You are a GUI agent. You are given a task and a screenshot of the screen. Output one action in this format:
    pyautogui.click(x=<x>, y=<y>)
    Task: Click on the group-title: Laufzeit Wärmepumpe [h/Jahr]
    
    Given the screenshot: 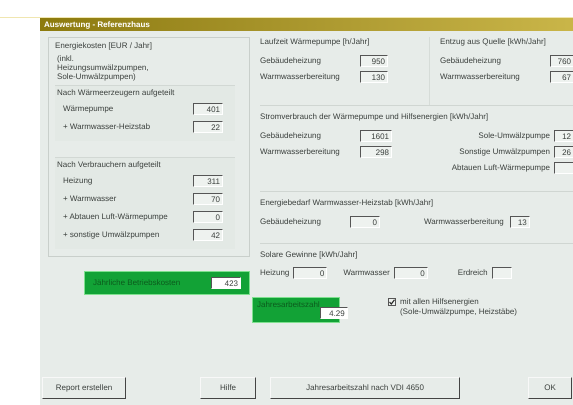 What is the action you would take?
    pyautogui.click(x=315, y=42)
    